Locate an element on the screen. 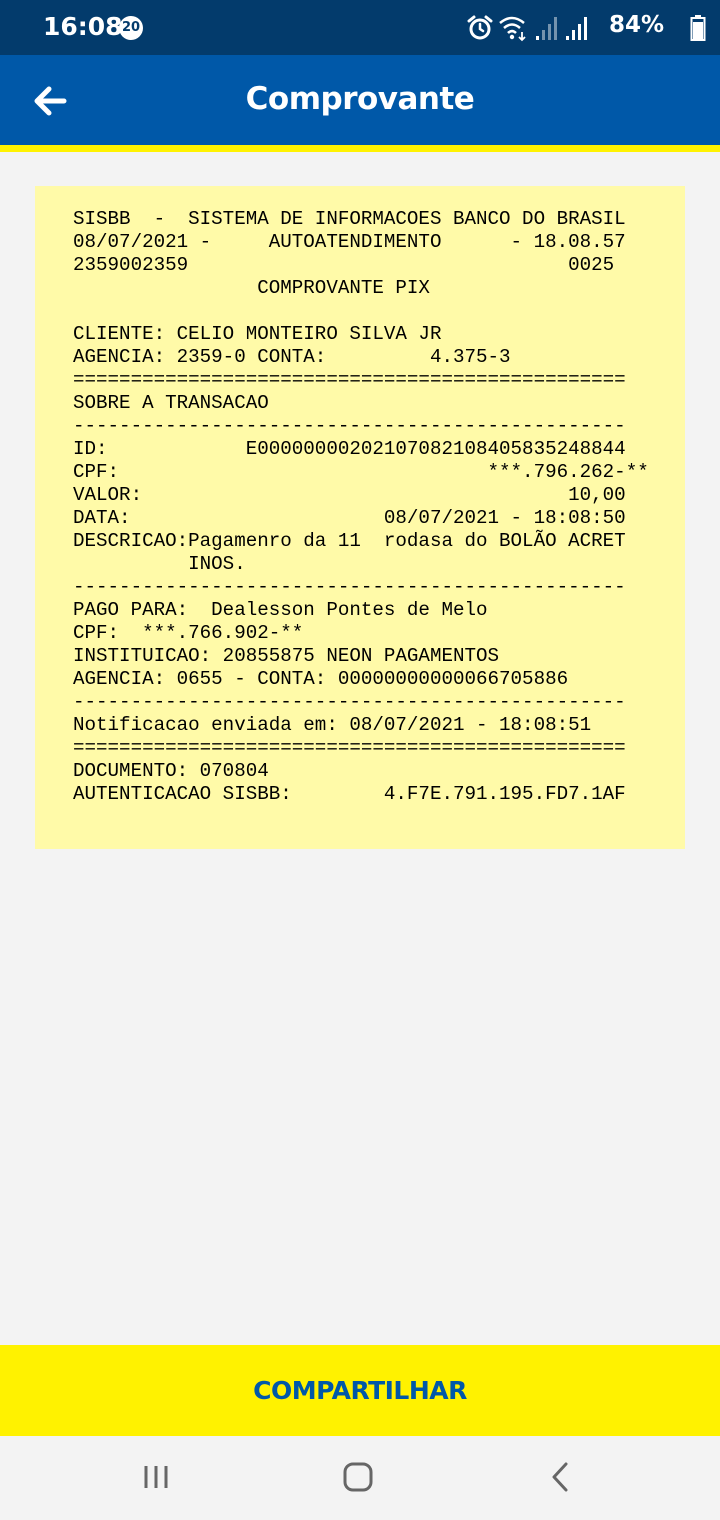 The image size is (720, 1520). app-bar: Comprovante is located at coordinates (360, 100).